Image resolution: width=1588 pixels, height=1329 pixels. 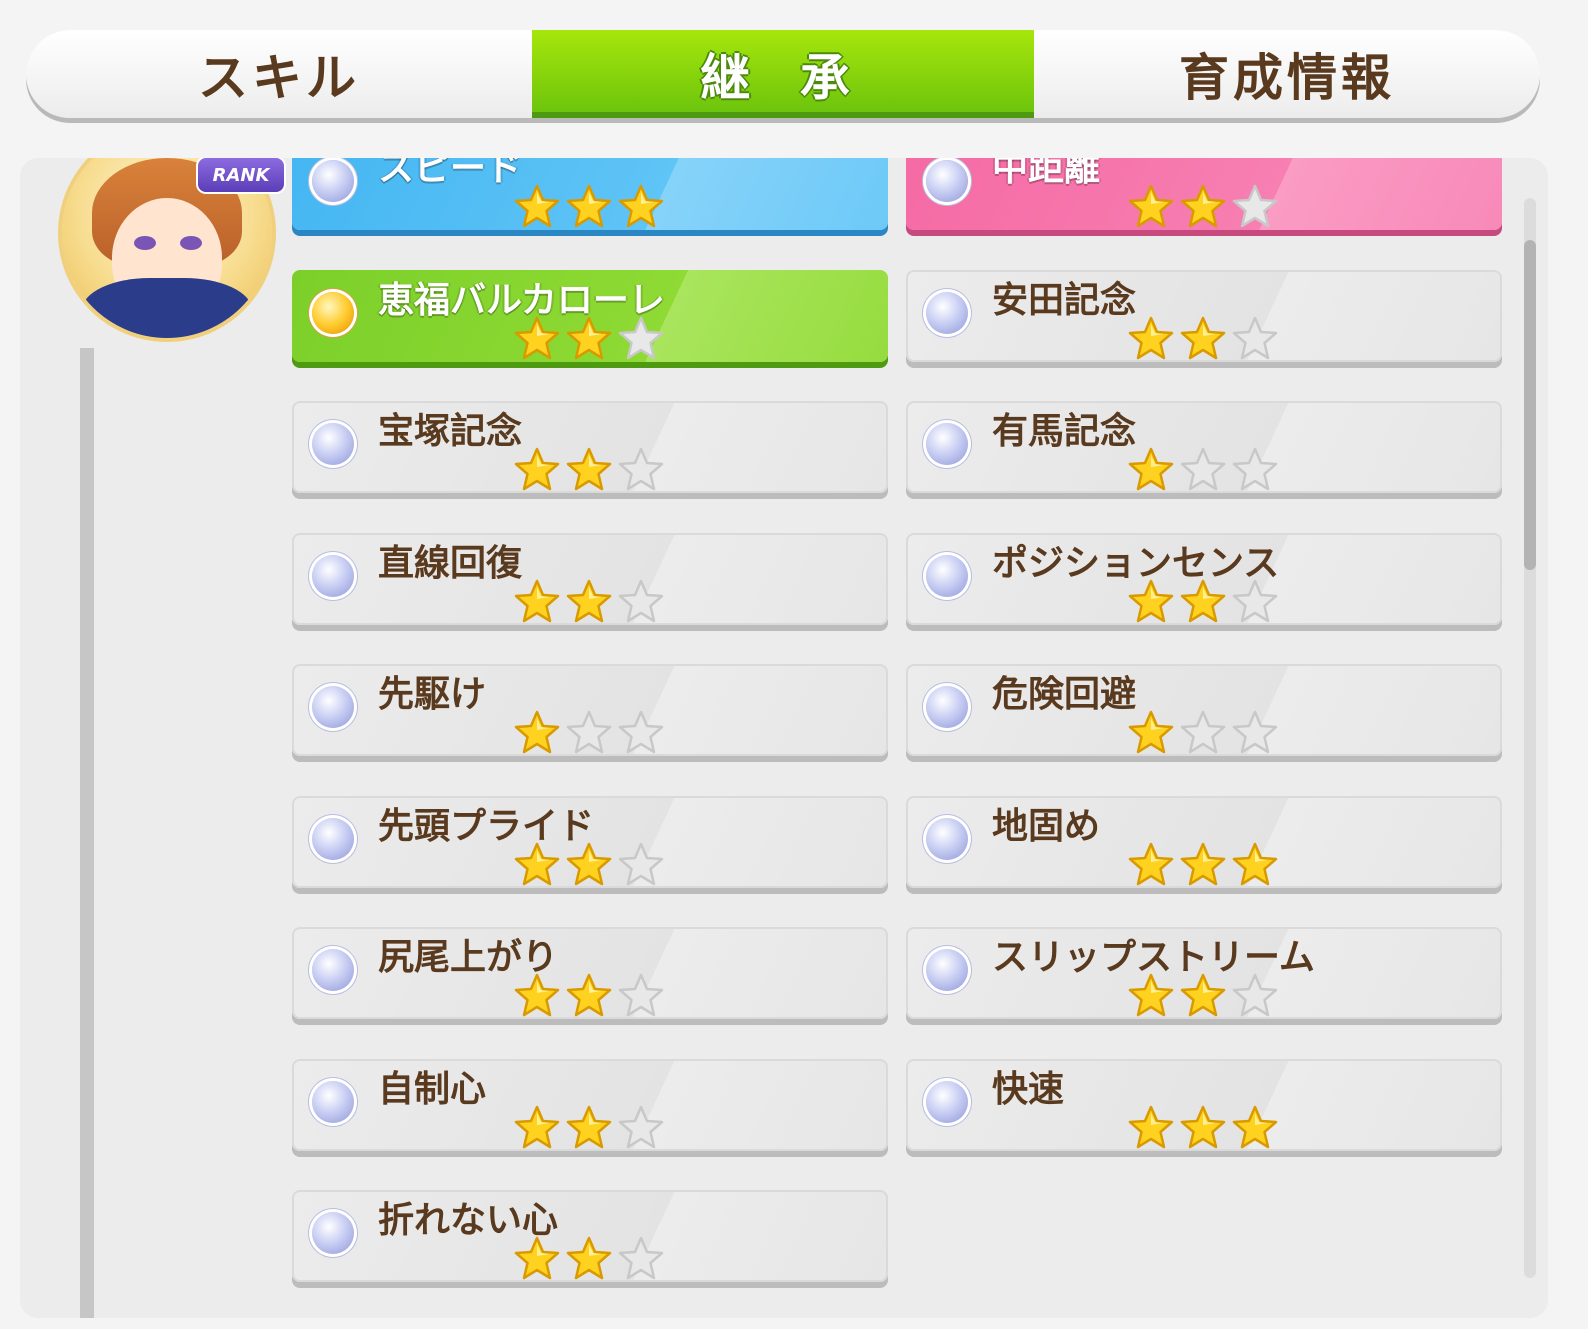 What do you see at coordinates (432, 1089) in the screenshot?
I see `factor-label: 自制心` at bounding box center [432, 1089].